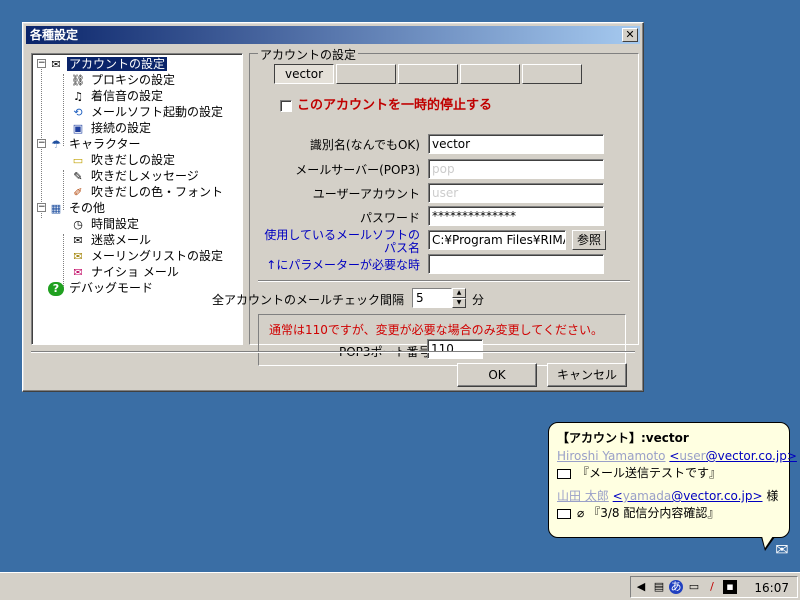 This screenshot has width=800, height=600. Describe the element at coordinates (78, 240) in the screenshot. I see `spam-mail-icon: ✉` at that location.